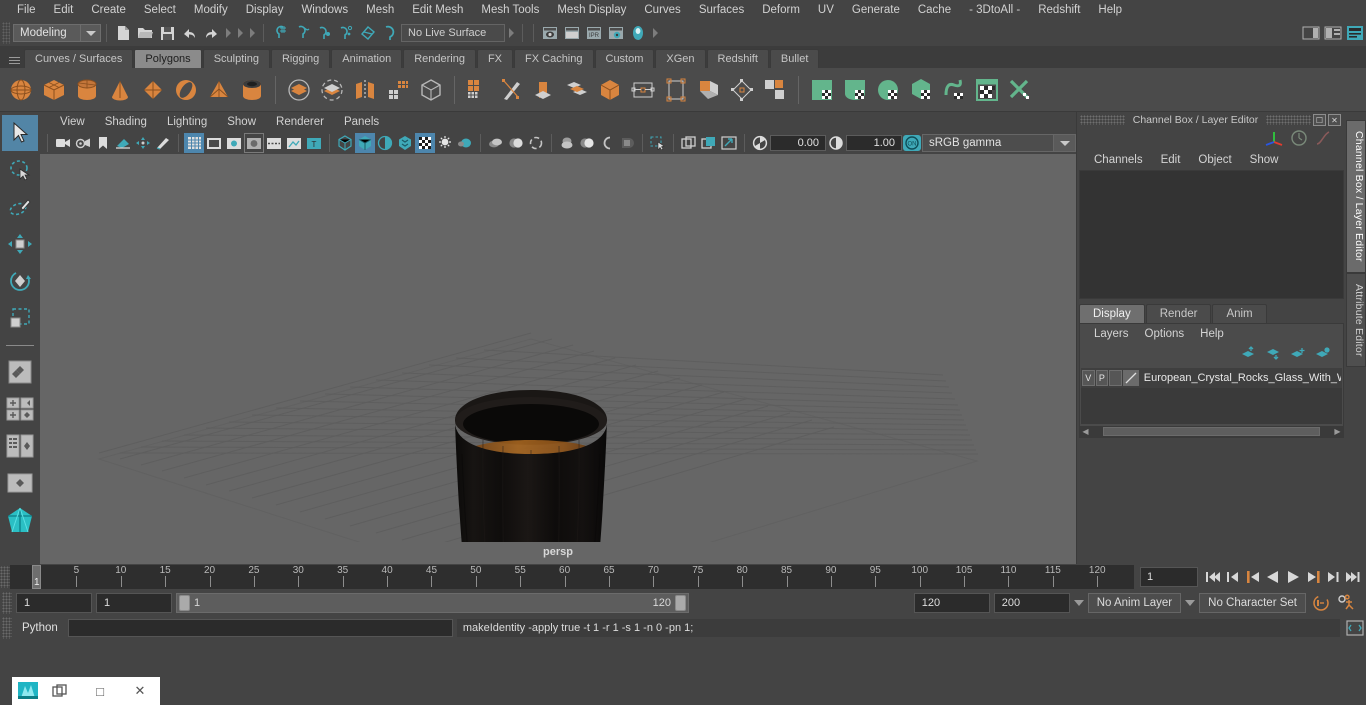 Image resolution: width=1366 pixels, height=705 pixels. What do you see at coordinates (1165, 334) in the screenshot?
I see `layer-menu-options: Options` at bounding box center [1165, 334].